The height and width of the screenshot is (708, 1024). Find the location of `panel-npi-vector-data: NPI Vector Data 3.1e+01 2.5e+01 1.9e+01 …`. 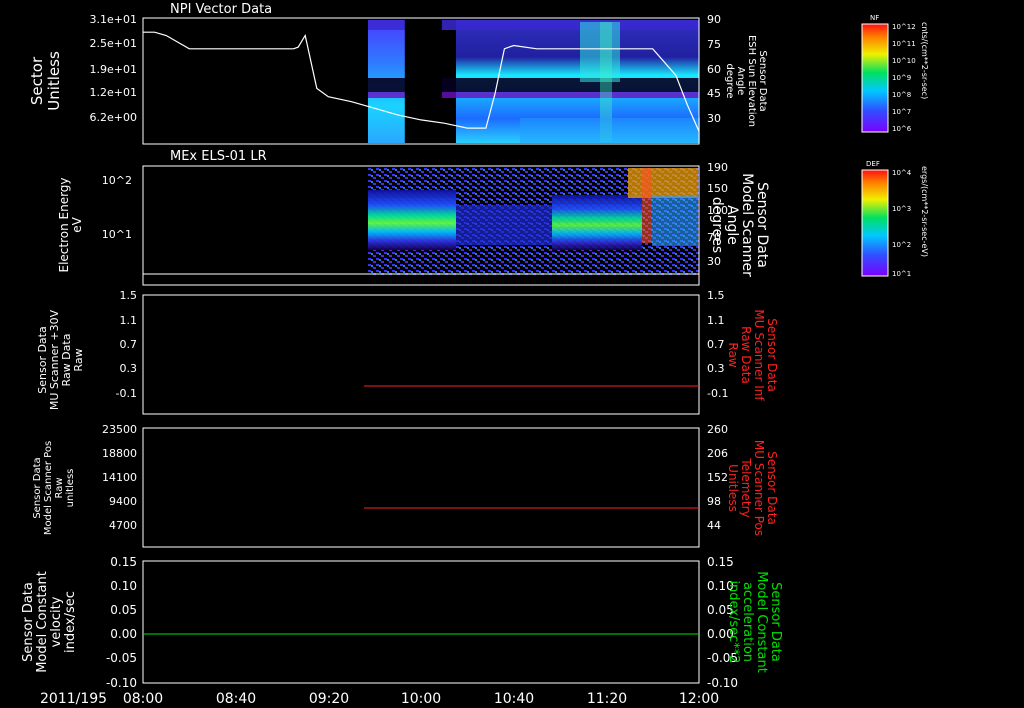

panel-npi-vector-data: NPI Vector Data 3.1e+01 2.5e+01 1.9e+01 … is located at coordinates (398, 73).